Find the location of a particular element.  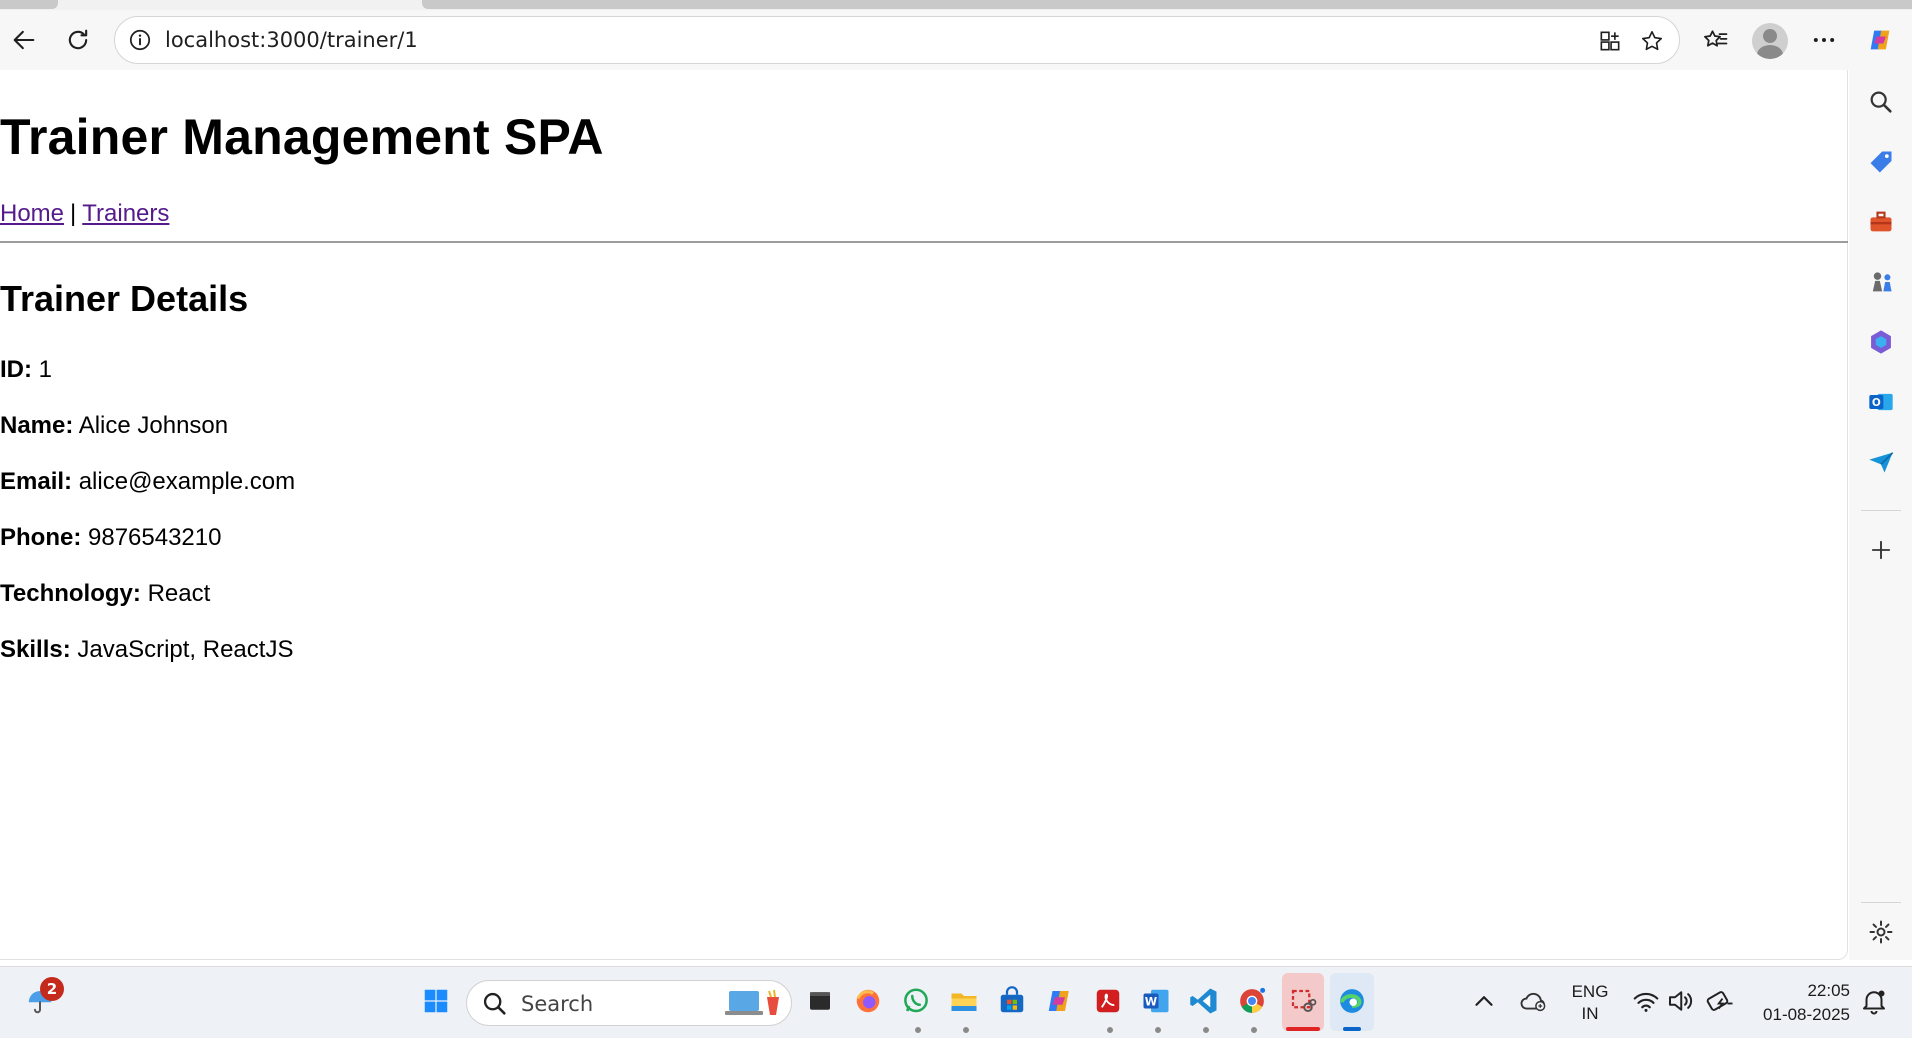

edge-icon is located at coordinates (1352, 1001).